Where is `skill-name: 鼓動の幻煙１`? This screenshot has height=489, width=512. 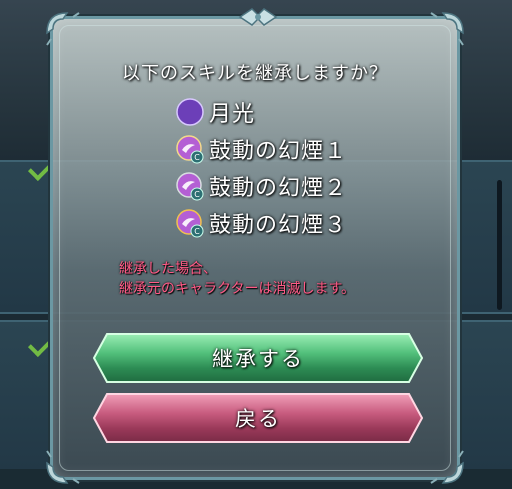 skill-name: 鼓動の幻煙１ is located at coordinates (278, 151).